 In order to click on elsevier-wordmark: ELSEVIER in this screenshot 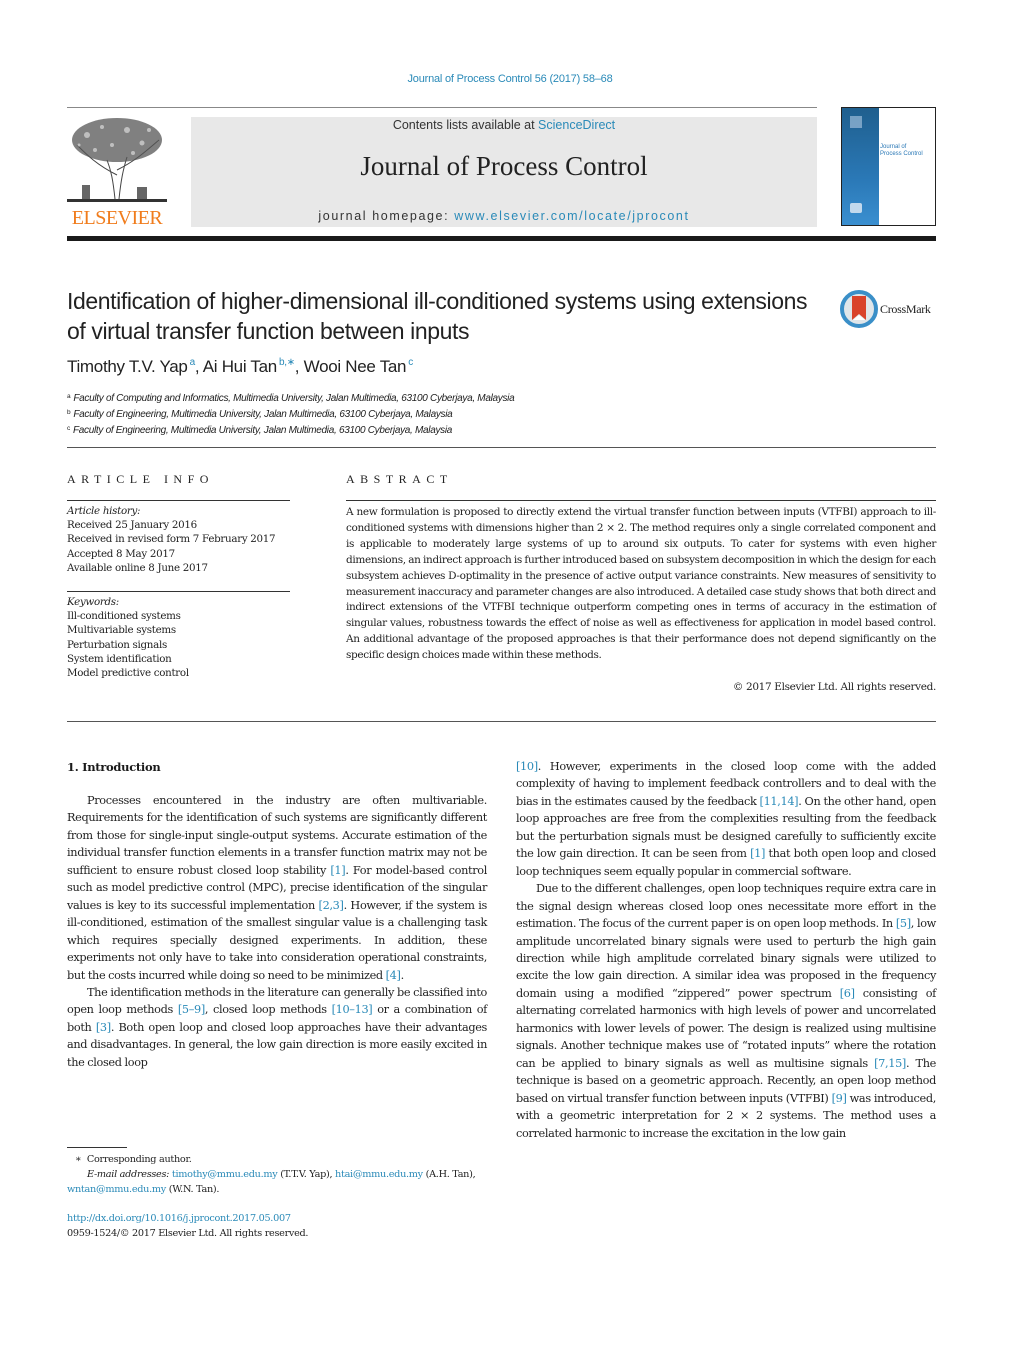, I will do `click(117, 218)`.